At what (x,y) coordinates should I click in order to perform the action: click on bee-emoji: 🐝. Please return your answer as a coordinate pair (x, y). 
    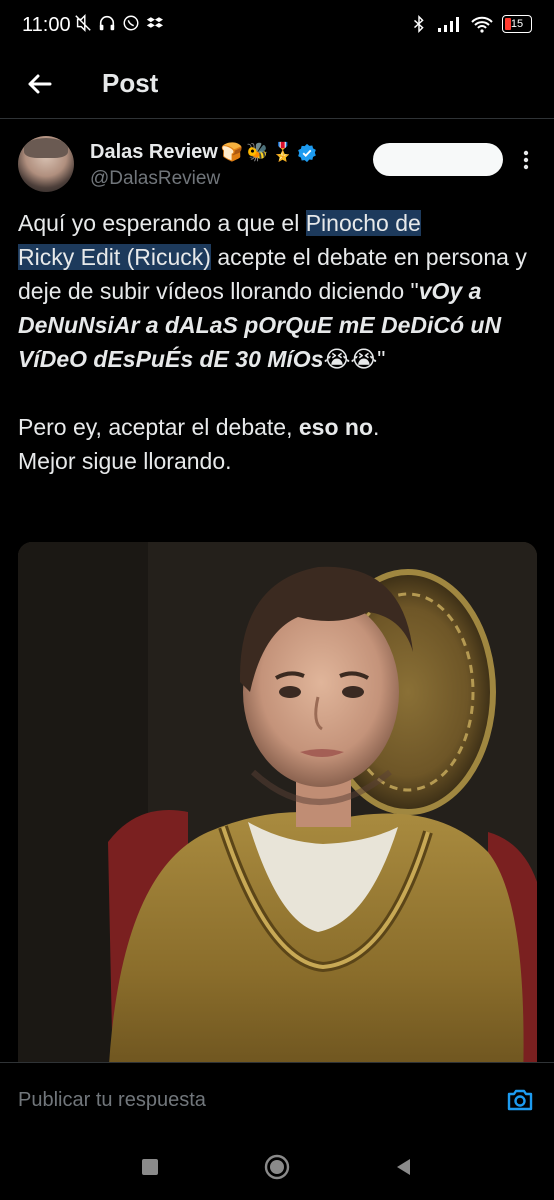
    Looking at the image, I should click on (257, 152).